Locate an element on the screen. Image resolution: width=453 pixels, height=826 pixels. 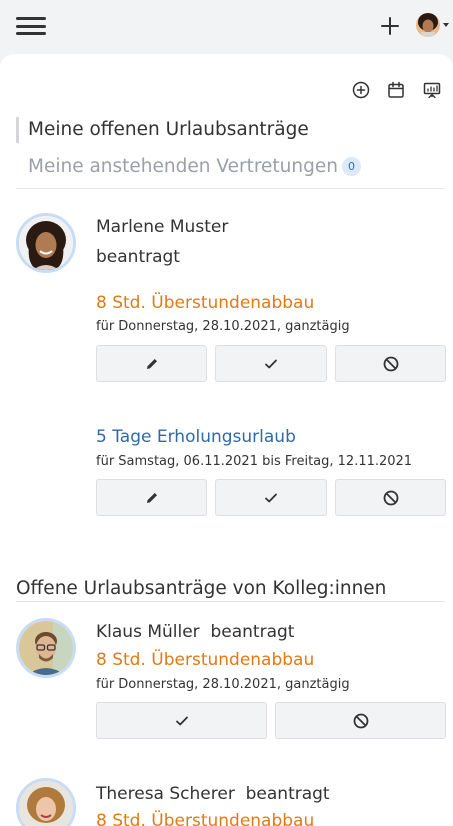
tab-my-pending-substitutions: Meine anstehenden Vertretungen 0 is located at coordinates (194, 167).